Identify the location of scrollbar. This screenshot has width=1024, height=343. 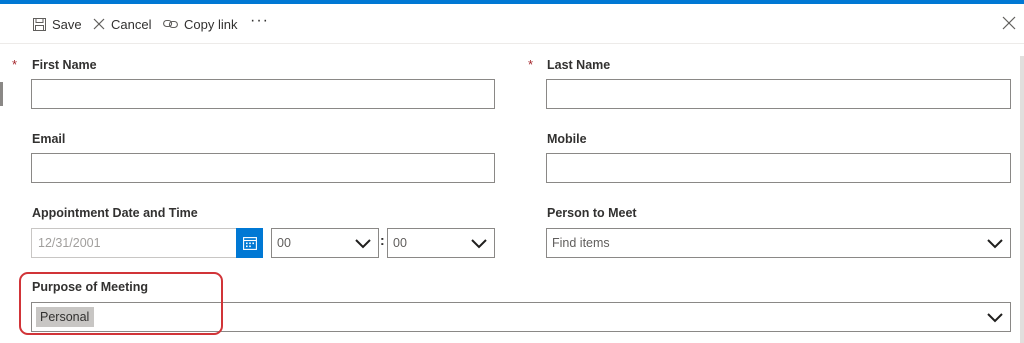
(1022, 199).